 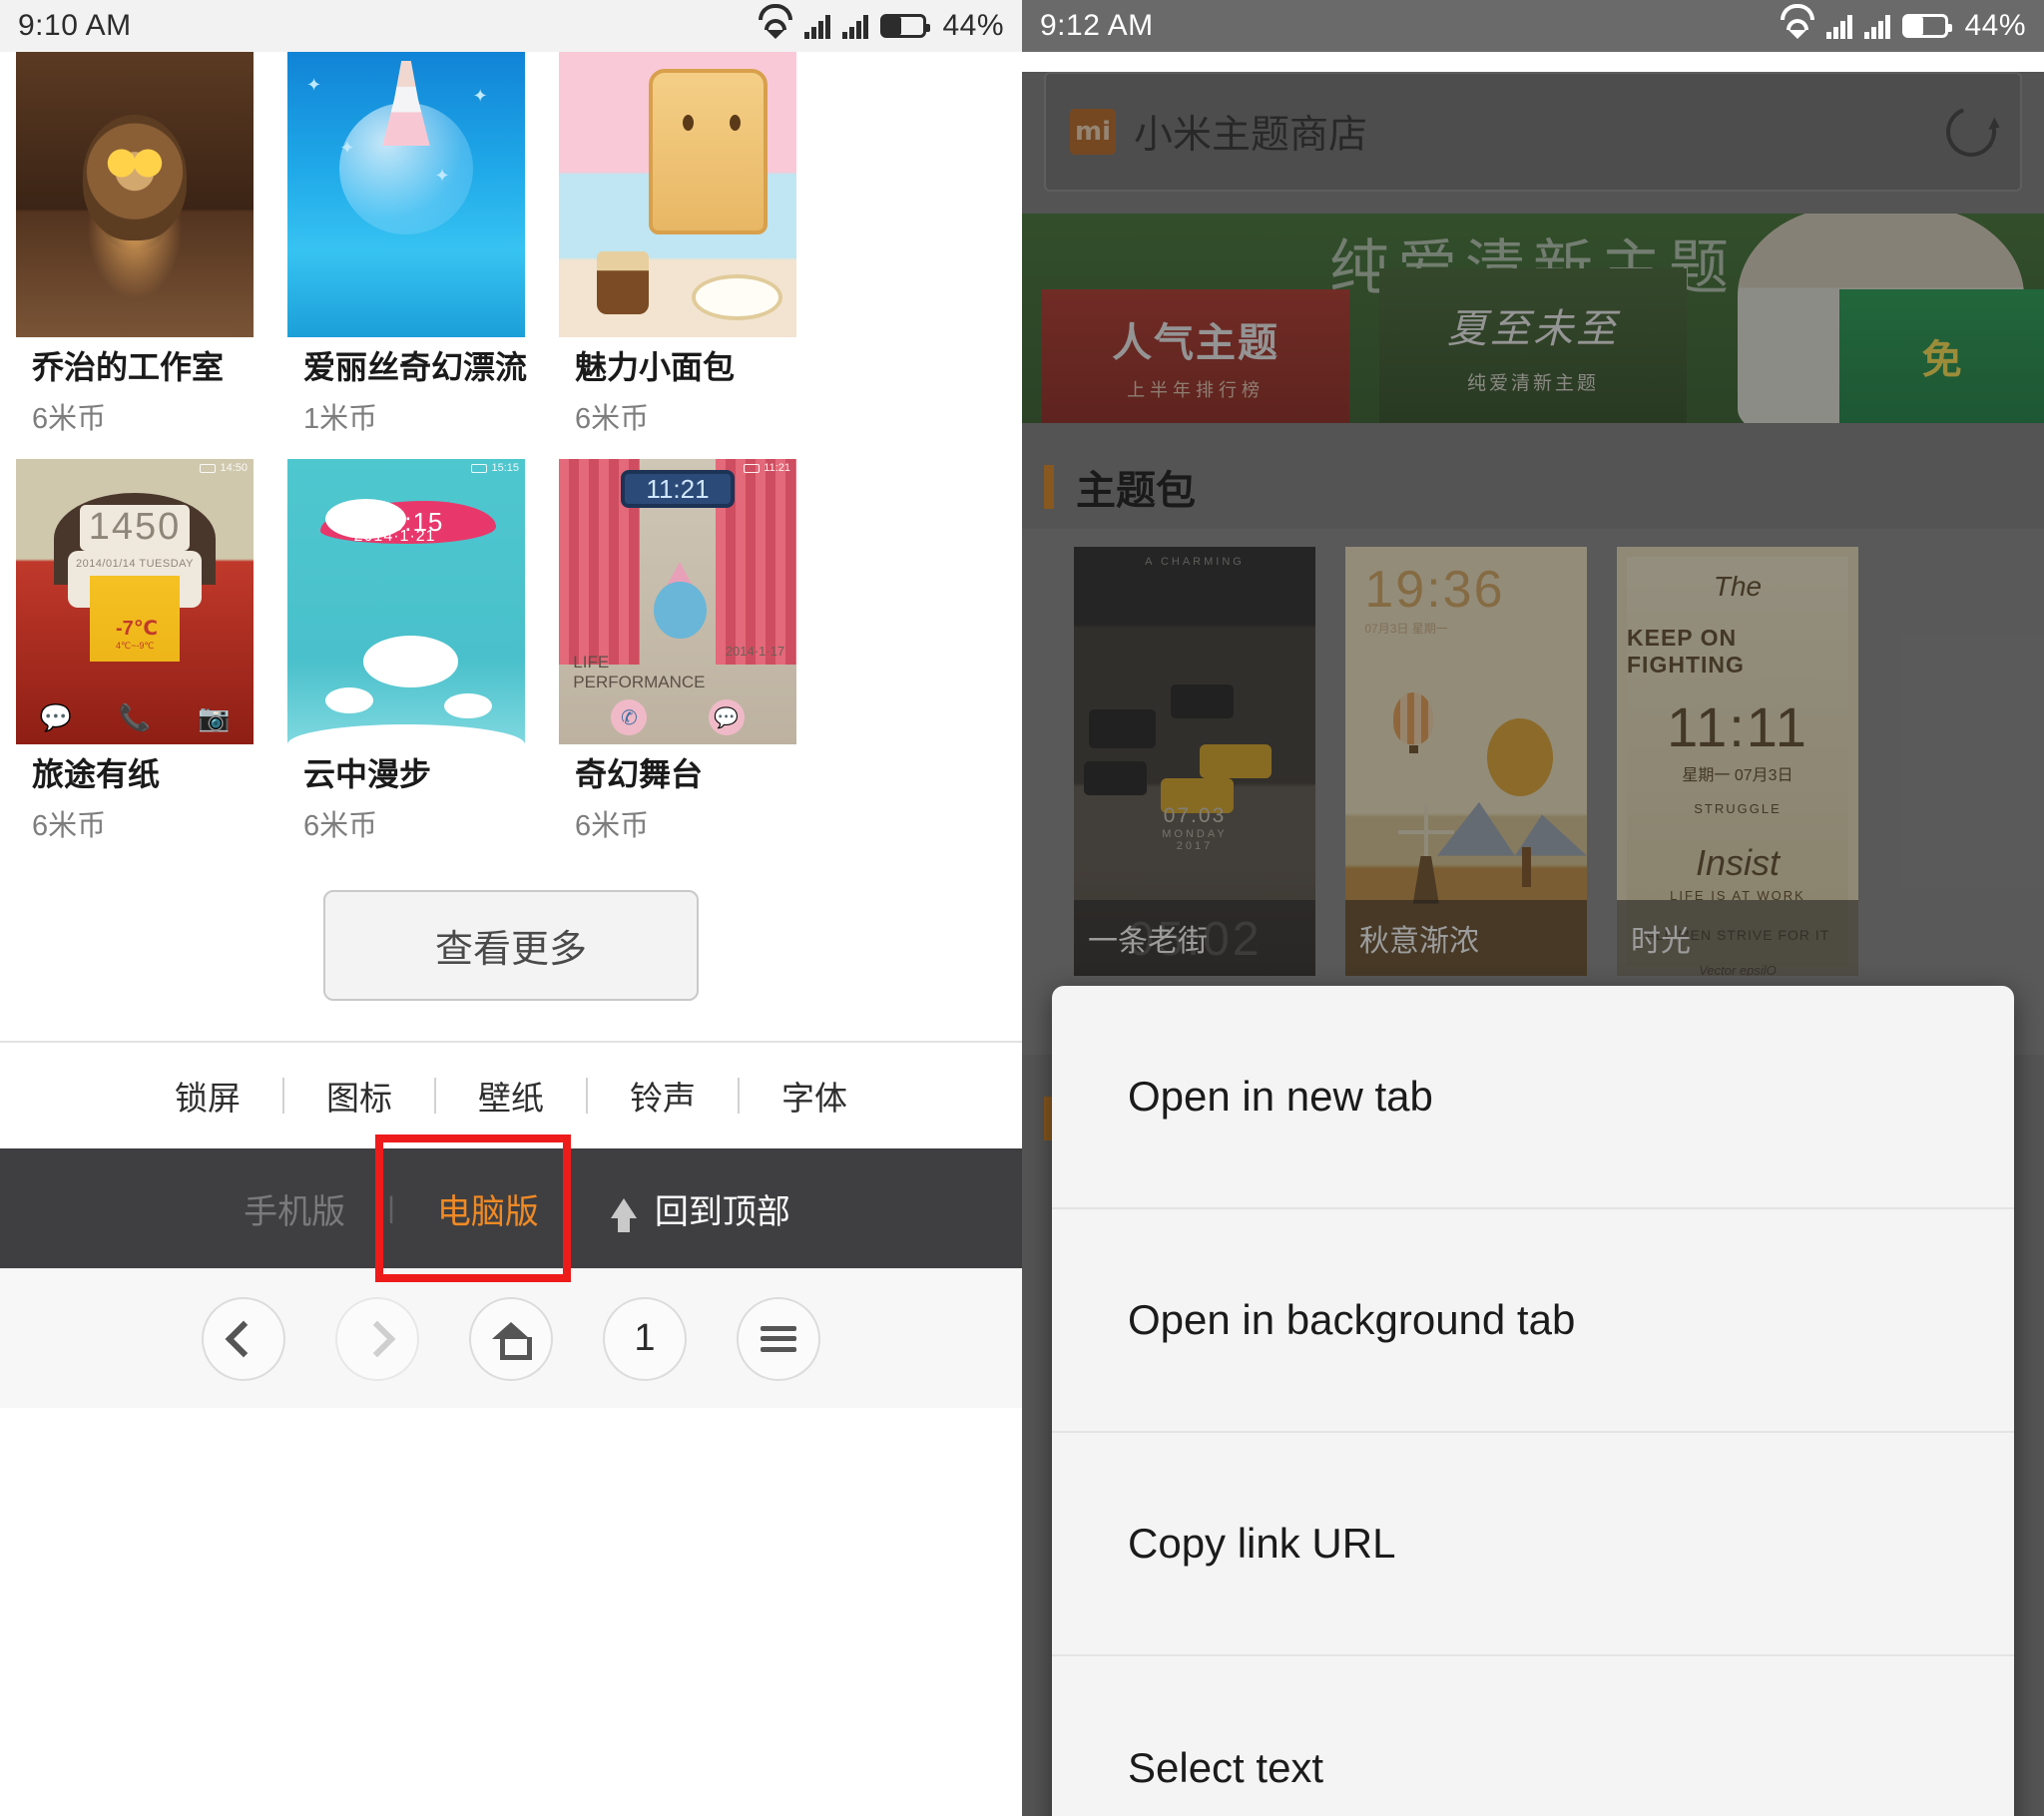 What do you see at coordinates (377, 1338) in the screenshot?
I see `forward-icon` at bounding box center [377, 1338].